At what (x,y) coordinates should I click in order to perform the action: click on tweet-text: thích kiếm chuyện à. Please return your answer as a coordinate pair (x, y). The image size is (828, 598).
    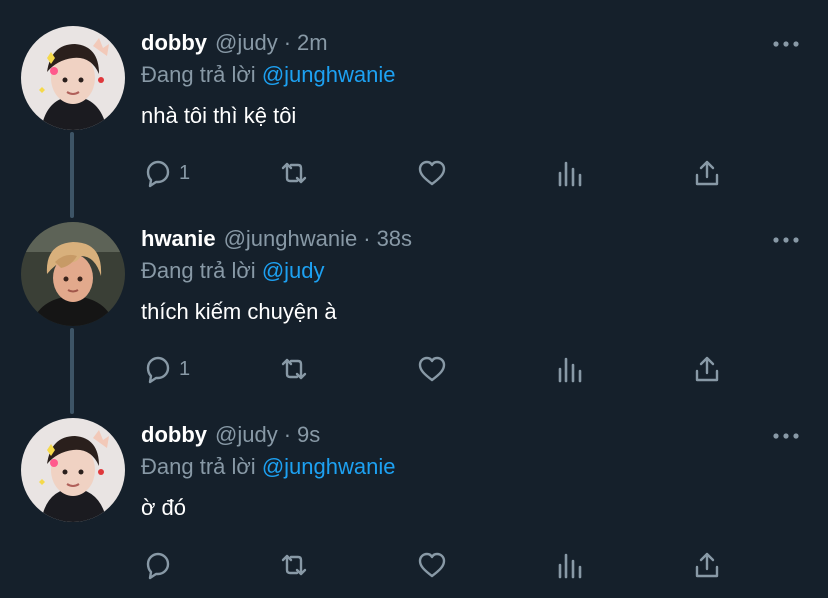
    Looking at the image, I should click on (239, 311).